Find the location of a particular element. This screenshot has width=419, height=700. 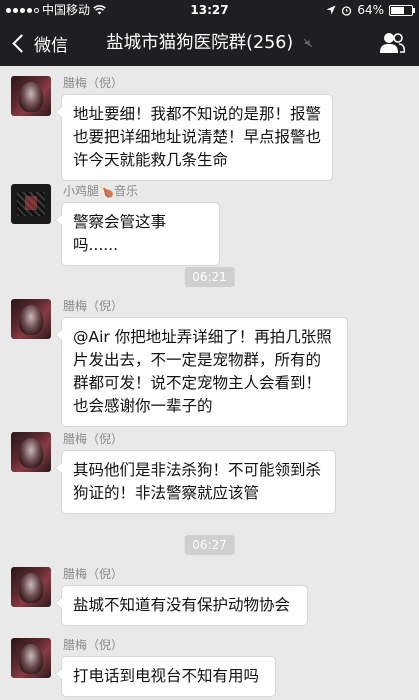

chat-title-text: 盐城市猫狗医院群(256) is located at coordinates (200, 43).